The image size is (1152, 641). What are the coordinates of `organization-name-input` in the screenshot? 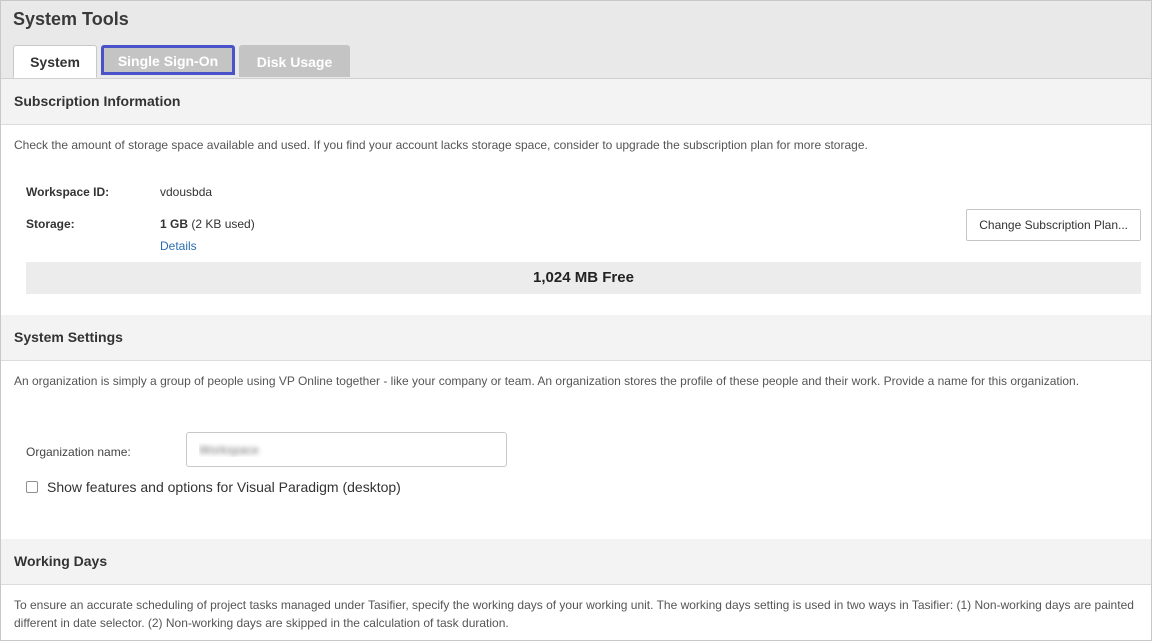 It's located at (346, 449).